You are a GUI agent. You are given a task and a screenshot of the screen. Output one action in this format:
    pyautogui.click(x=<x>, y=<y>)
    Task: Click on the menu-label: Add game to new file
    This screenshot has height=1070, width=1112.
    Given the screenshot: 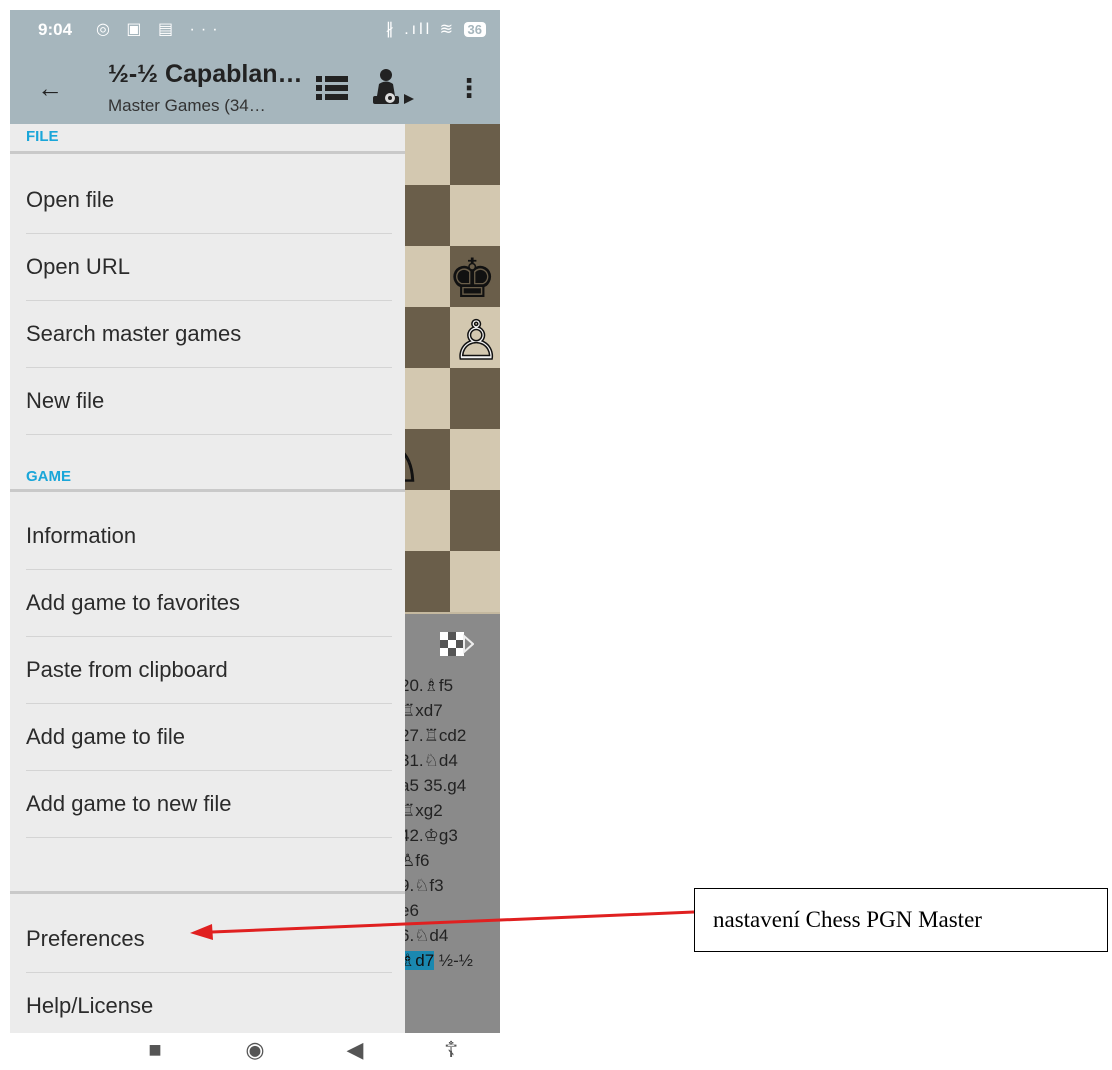 What is the action you would take?
    pyautogui.click(x=129, y=803)
    